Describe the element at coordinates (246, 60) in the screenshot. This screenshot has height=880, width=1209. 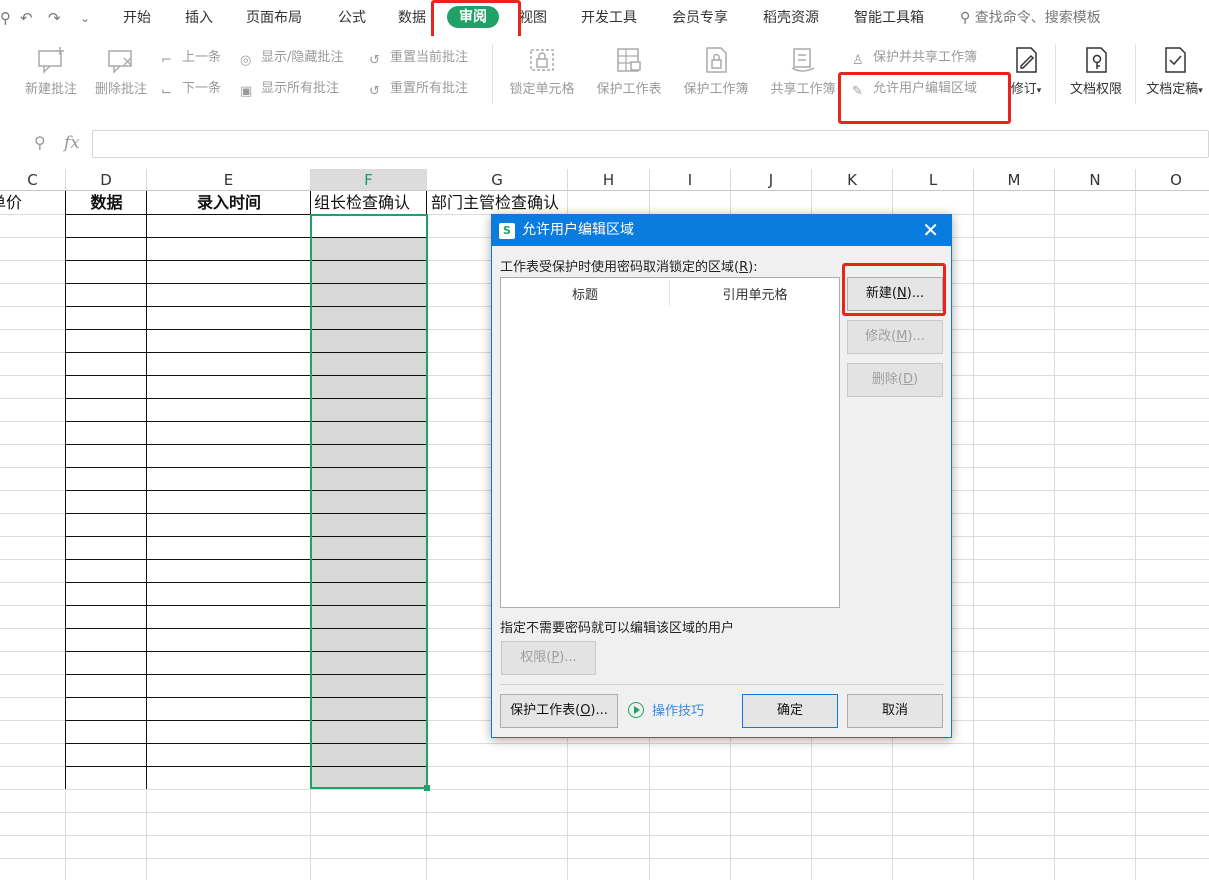
I see `comment-eye-icon: ◎` at that location.